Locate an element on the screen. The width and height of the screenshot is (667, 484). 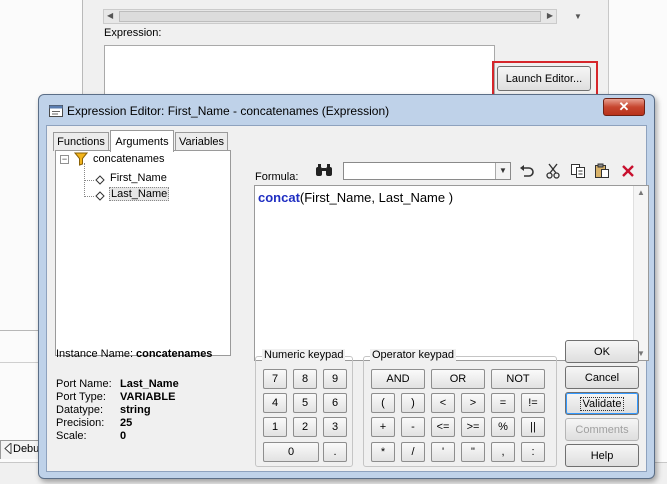
key-6: 6 is located at coordinates (335, 403).